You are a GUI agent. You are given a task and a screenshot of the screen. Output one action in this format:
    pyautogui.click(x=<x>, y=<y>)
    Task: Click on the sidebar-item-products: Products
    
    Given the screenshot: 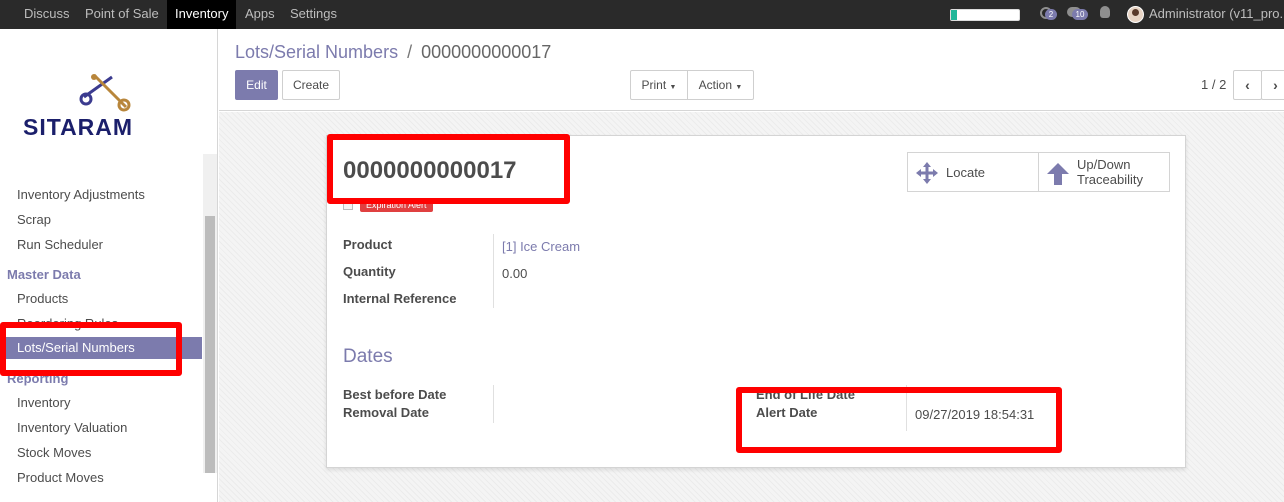 What is the action you would take?
    pyautogui.click(x=42, y=298)
    